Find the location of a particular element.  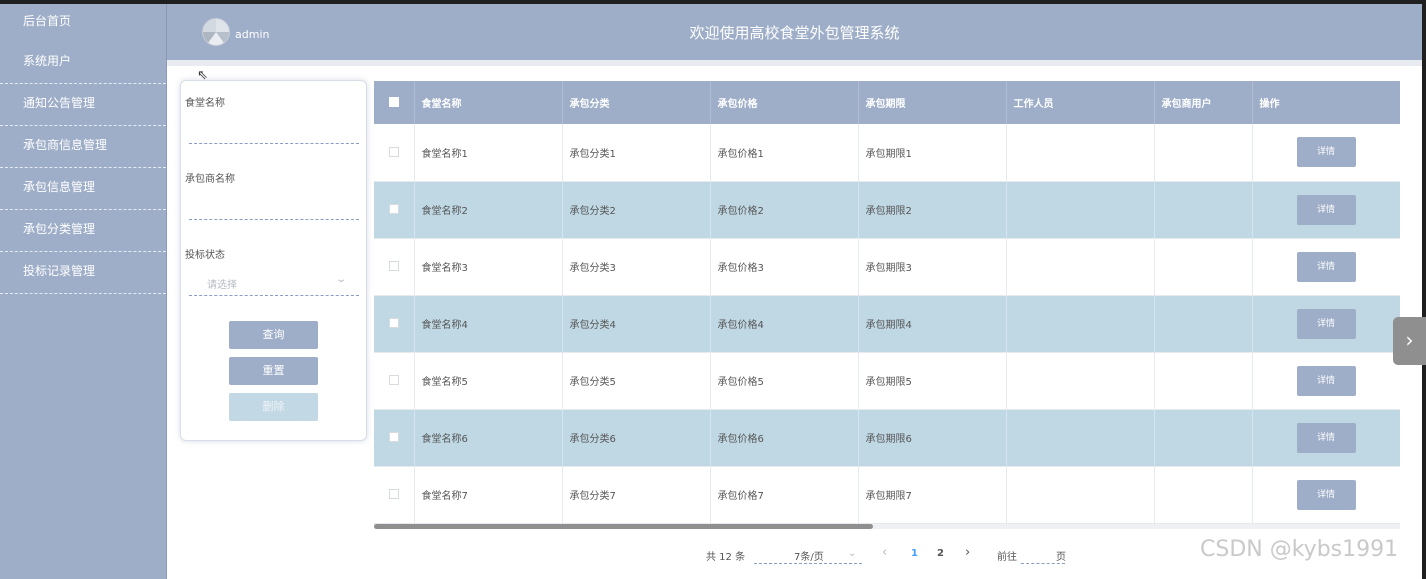

cell: 承包期限5 is located at coordinates (932, 381).